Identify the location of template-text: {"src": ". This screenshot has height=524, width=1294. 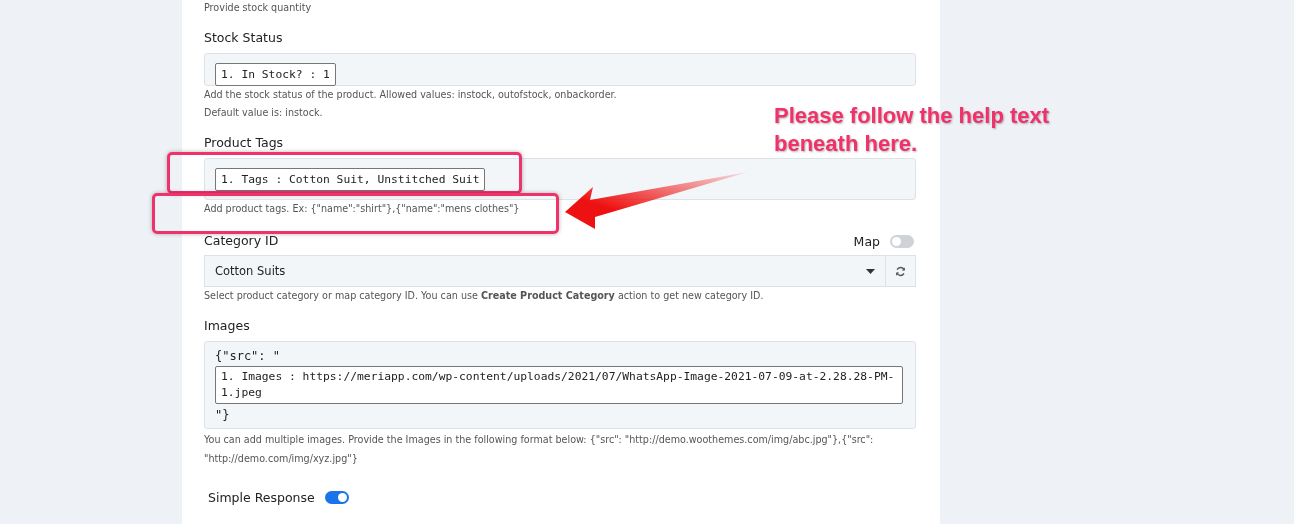
(248, 356).